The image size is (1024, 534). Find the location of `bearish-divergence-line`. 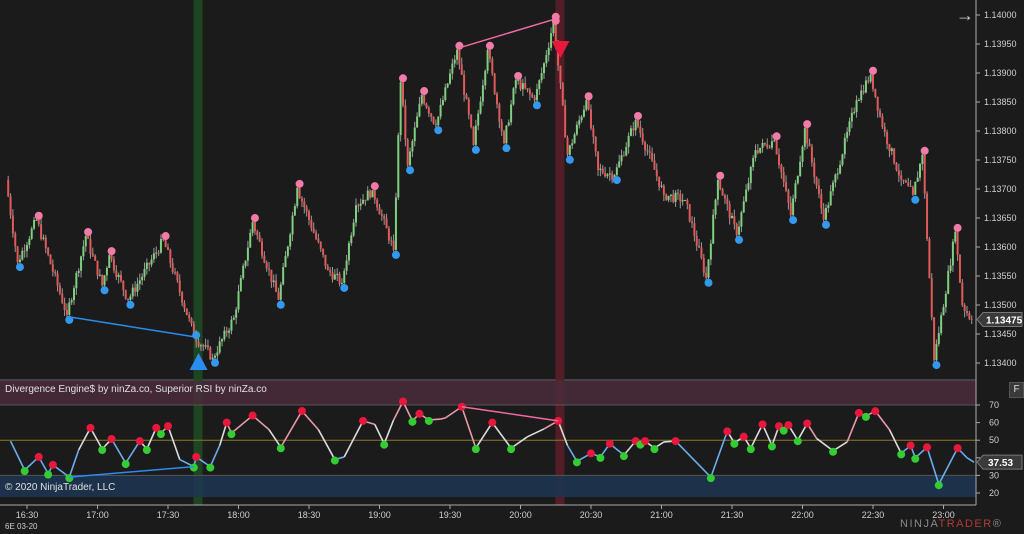

bearish-divergence-line is located at coordinates (507, 33).